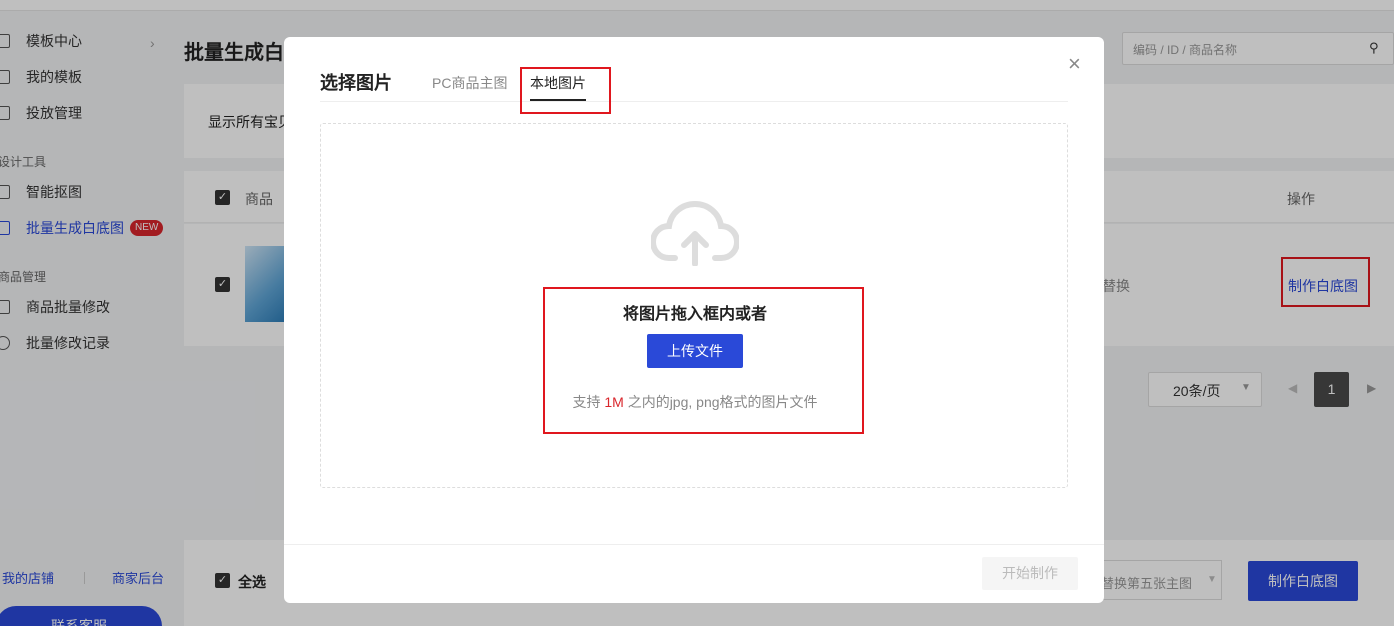  I want to click on start-making-button: 开始制作, so click(1030, 573).